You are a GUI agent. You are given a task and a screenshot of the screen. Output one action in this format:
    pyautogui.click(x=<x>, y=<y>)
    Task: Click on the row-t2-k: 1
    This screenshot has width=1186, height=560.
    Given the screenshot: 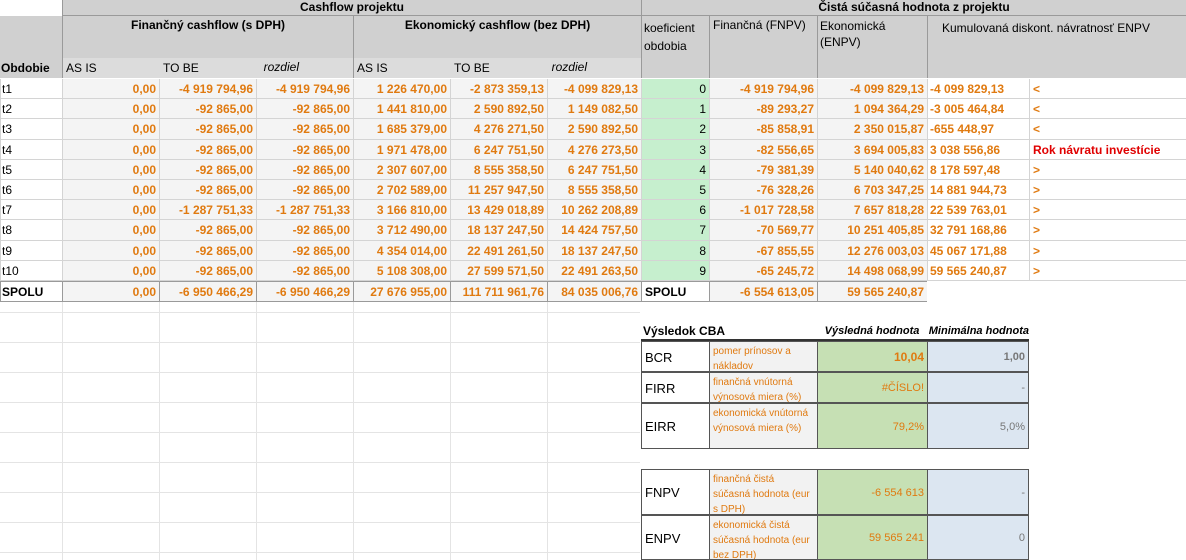 What is the action you would take?
    pyautogui.click(x=675, y=109)
    